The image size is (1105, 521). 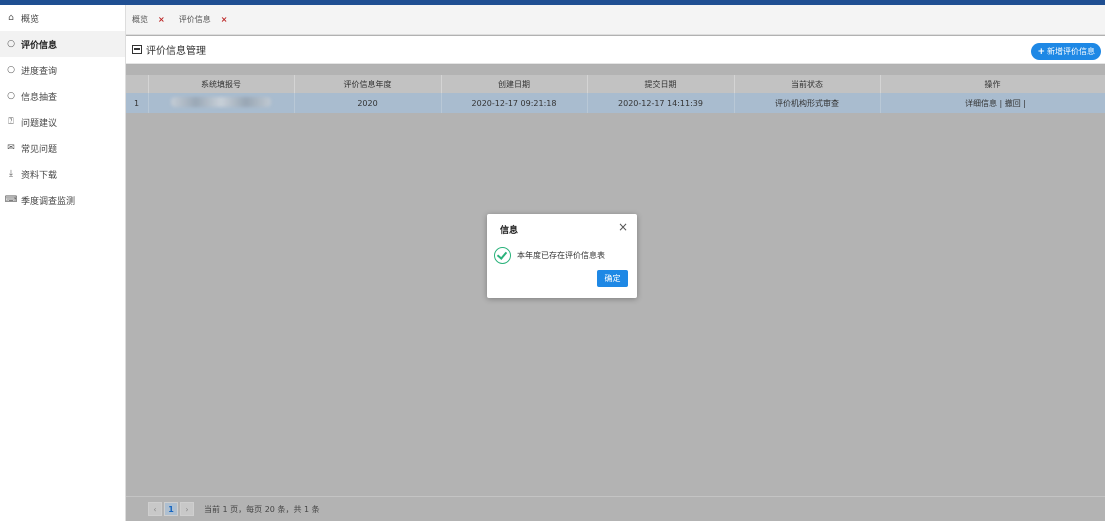 What do you see at coordinates (62, 96) in the screenshot?
I see `sidebar-item-info-check: ○ 信息抽查` at bounding box center [62, 96].